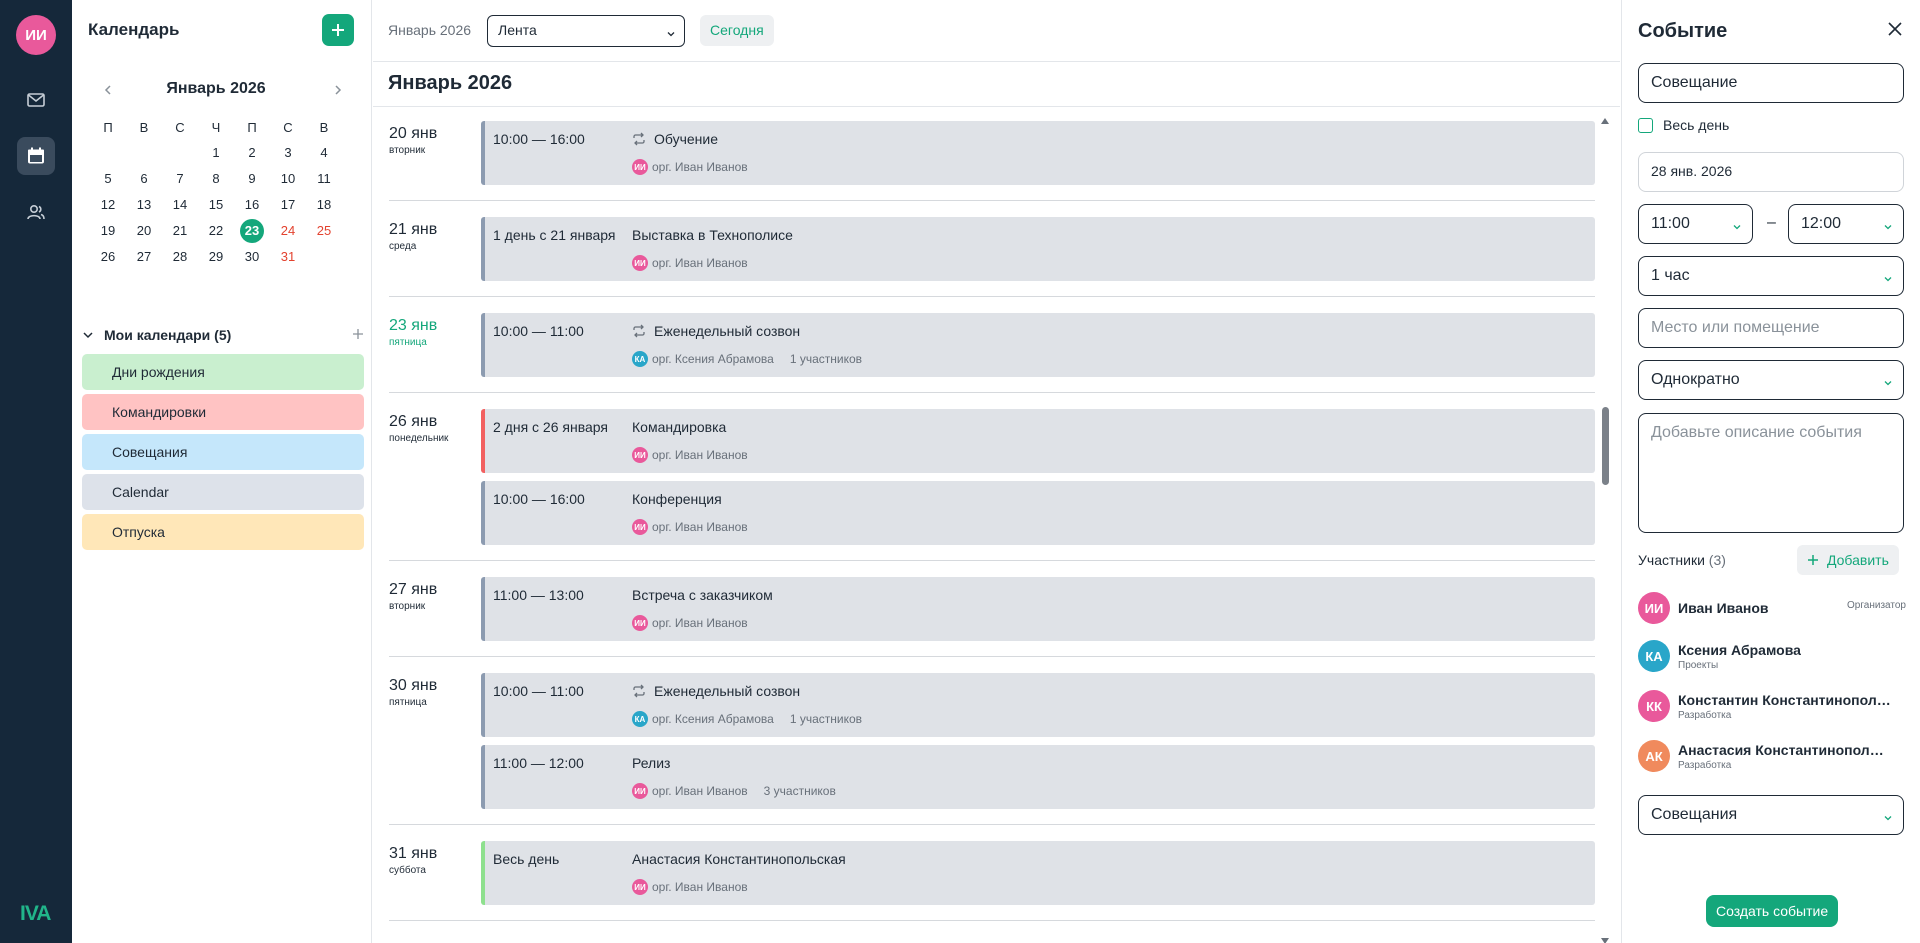  What do you see at coordinates (180, 127) in the screenshot?
I see `weekday-header: С` at bounding box center [180, 127].